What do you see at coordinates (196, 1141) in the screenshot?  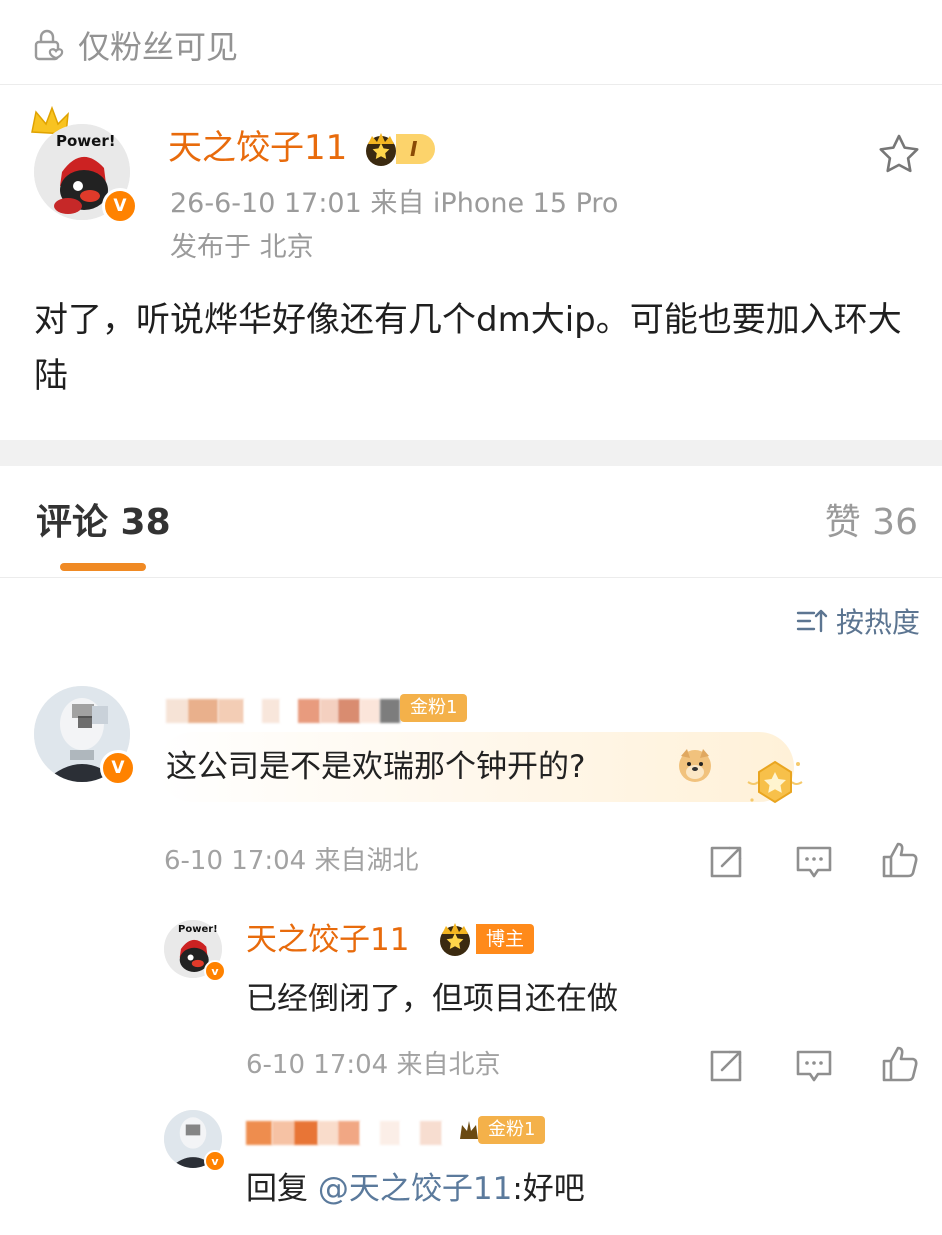 I see `reply-avatar: v` at bounding box center [196, 1141].